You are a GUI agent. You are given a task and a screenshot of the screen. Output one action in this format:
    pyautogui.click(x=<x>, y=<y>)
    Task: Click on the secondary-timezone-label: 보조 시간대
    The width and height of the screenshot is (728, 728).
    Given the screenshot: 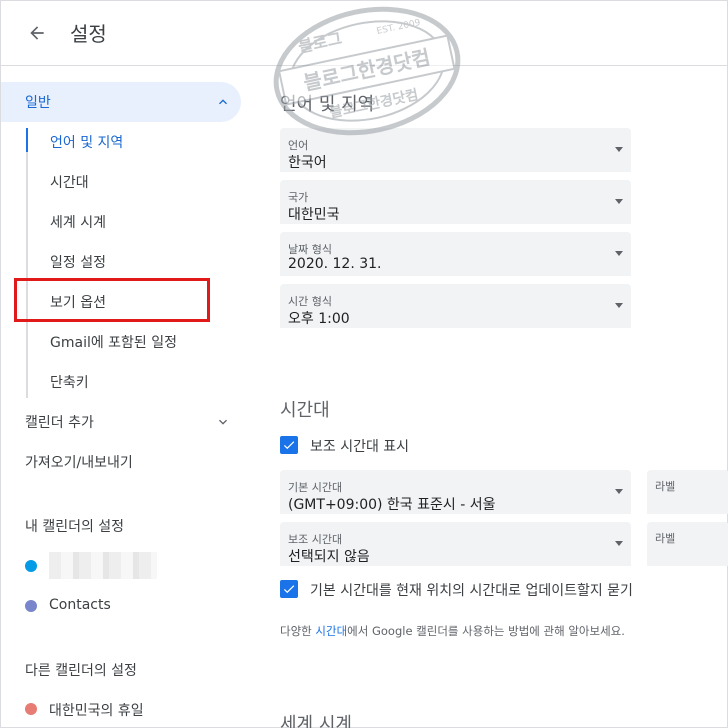 What is the action you would take?
    pyautogui.click(x=315, y=539)
    